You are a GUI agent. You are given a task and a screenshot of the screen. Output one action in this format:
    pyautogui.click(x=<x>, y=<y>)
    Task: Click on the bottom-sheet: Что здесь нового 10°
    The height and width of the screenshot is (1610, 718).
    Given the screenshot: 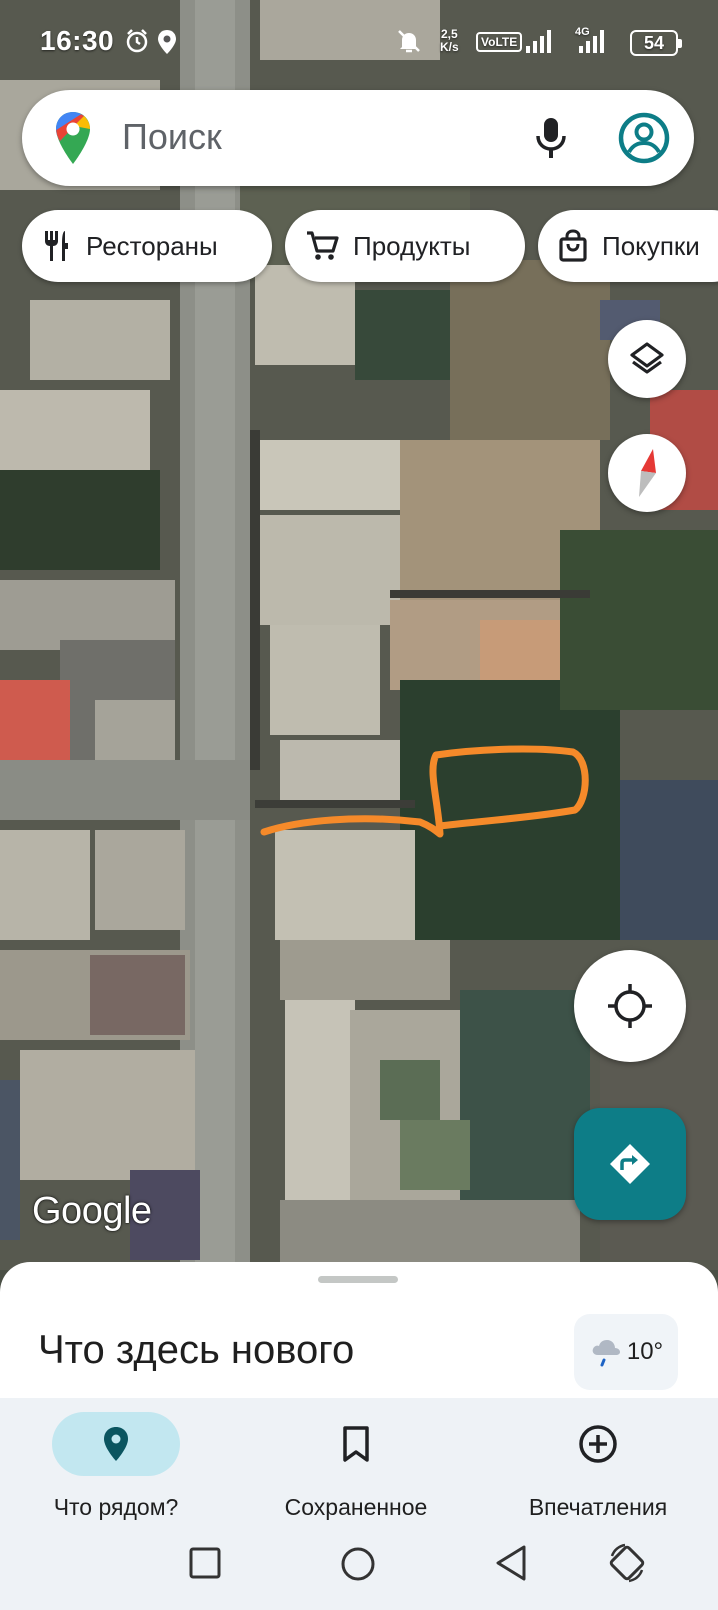 What is the action you would take?
    pyautogui.click(x=359, y=1332)
    